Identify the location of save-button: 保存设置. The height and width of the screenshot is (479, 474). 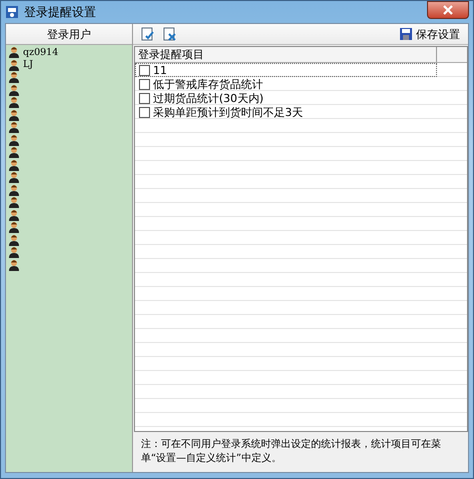
(430, 34).